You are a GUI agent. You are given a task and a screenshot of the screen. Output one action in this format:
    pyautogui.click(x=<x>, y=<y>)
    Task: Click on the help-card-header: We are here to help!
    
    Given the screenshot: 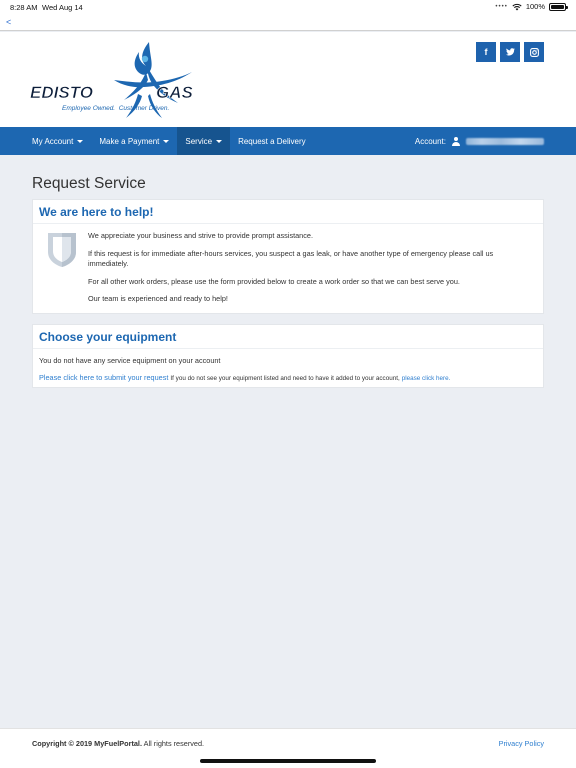 What is the action you would take?
    pyautogui.click(x=288, y=212)
    